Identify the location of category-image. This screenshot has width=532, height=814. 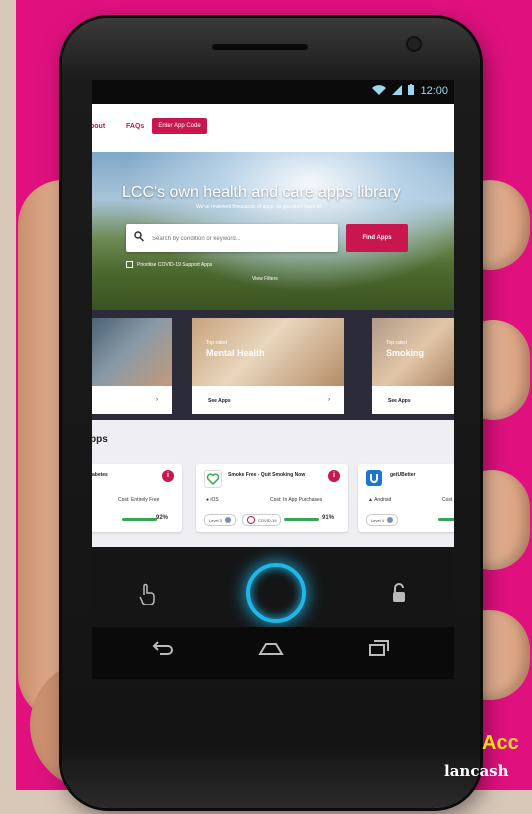
(132, 352).